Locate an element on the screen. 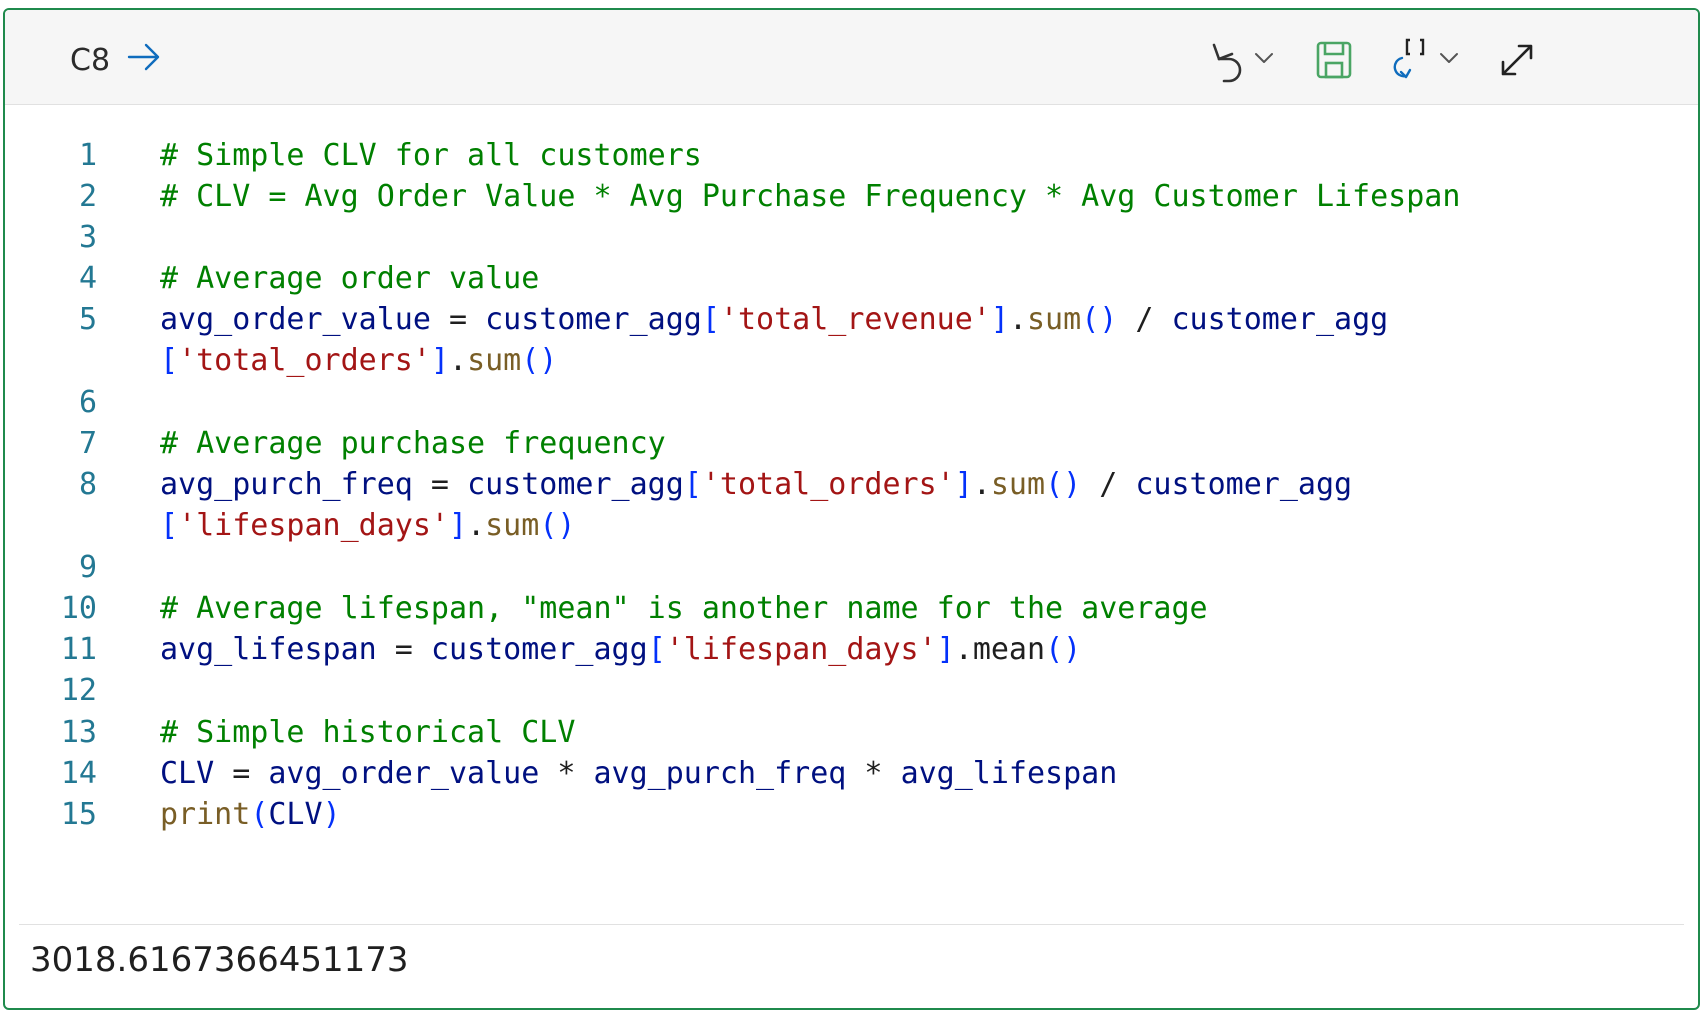 This screenshot has width=1707, height=1017. line-number: 7 is located at coordinates (87, 443).